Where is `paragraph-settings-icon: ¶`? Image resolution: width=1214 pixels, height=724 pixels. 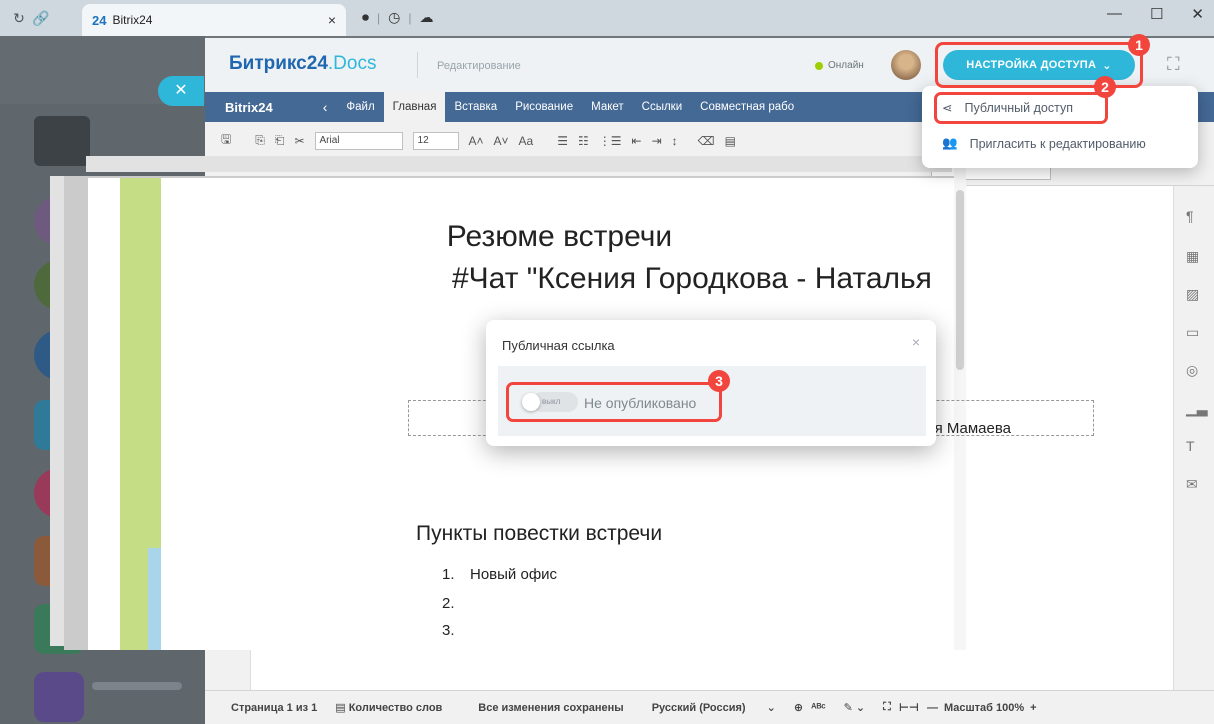 paragraph-settings-icon: ¶ is located at coordinates (1190, 216).